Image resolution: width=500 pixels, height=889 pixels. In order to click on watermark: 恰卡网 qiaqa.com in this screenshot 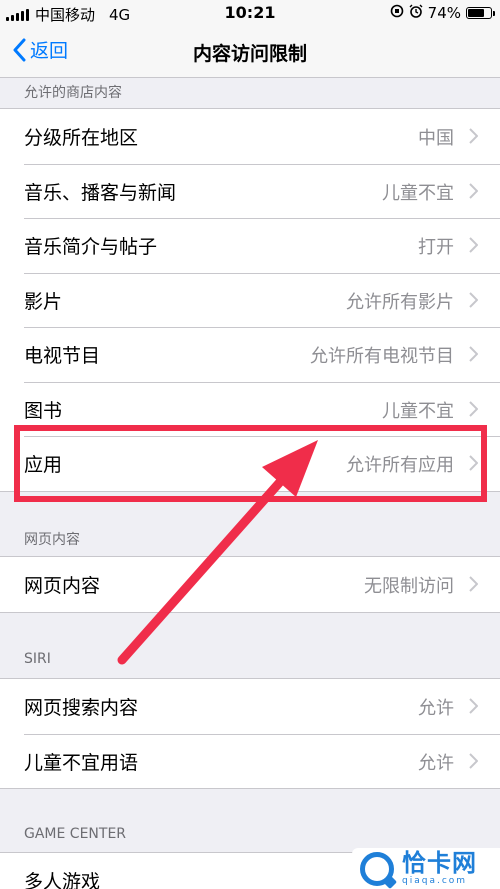, I will do `click(426, 868)`.